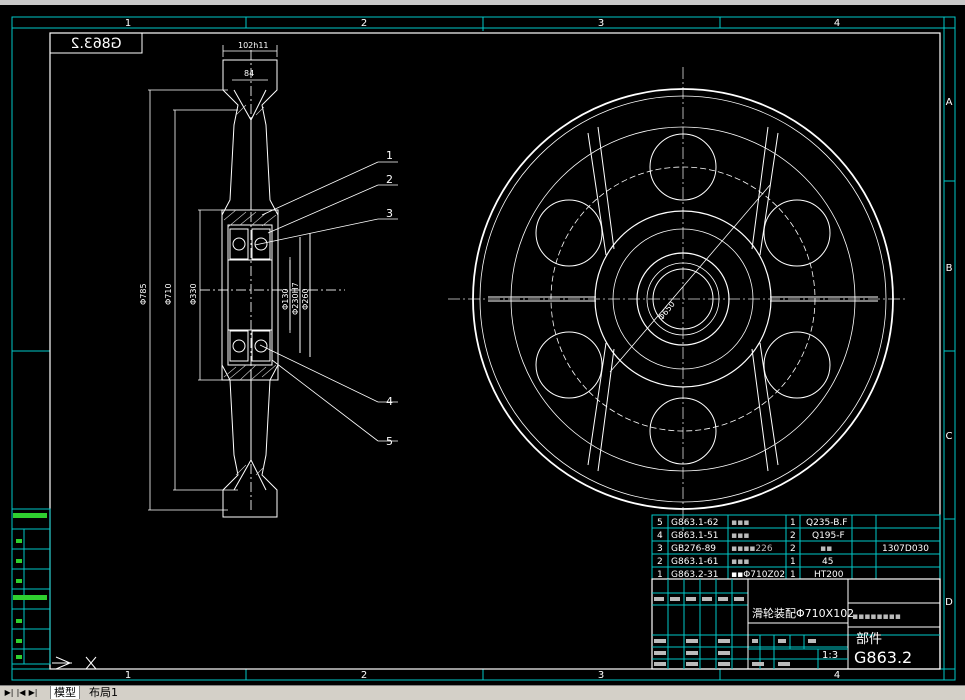 This screenshot has height=700, width=965. Describe the element at coordinates (660, 549) in the screenshot. I see `bom-no: 3` at that location.